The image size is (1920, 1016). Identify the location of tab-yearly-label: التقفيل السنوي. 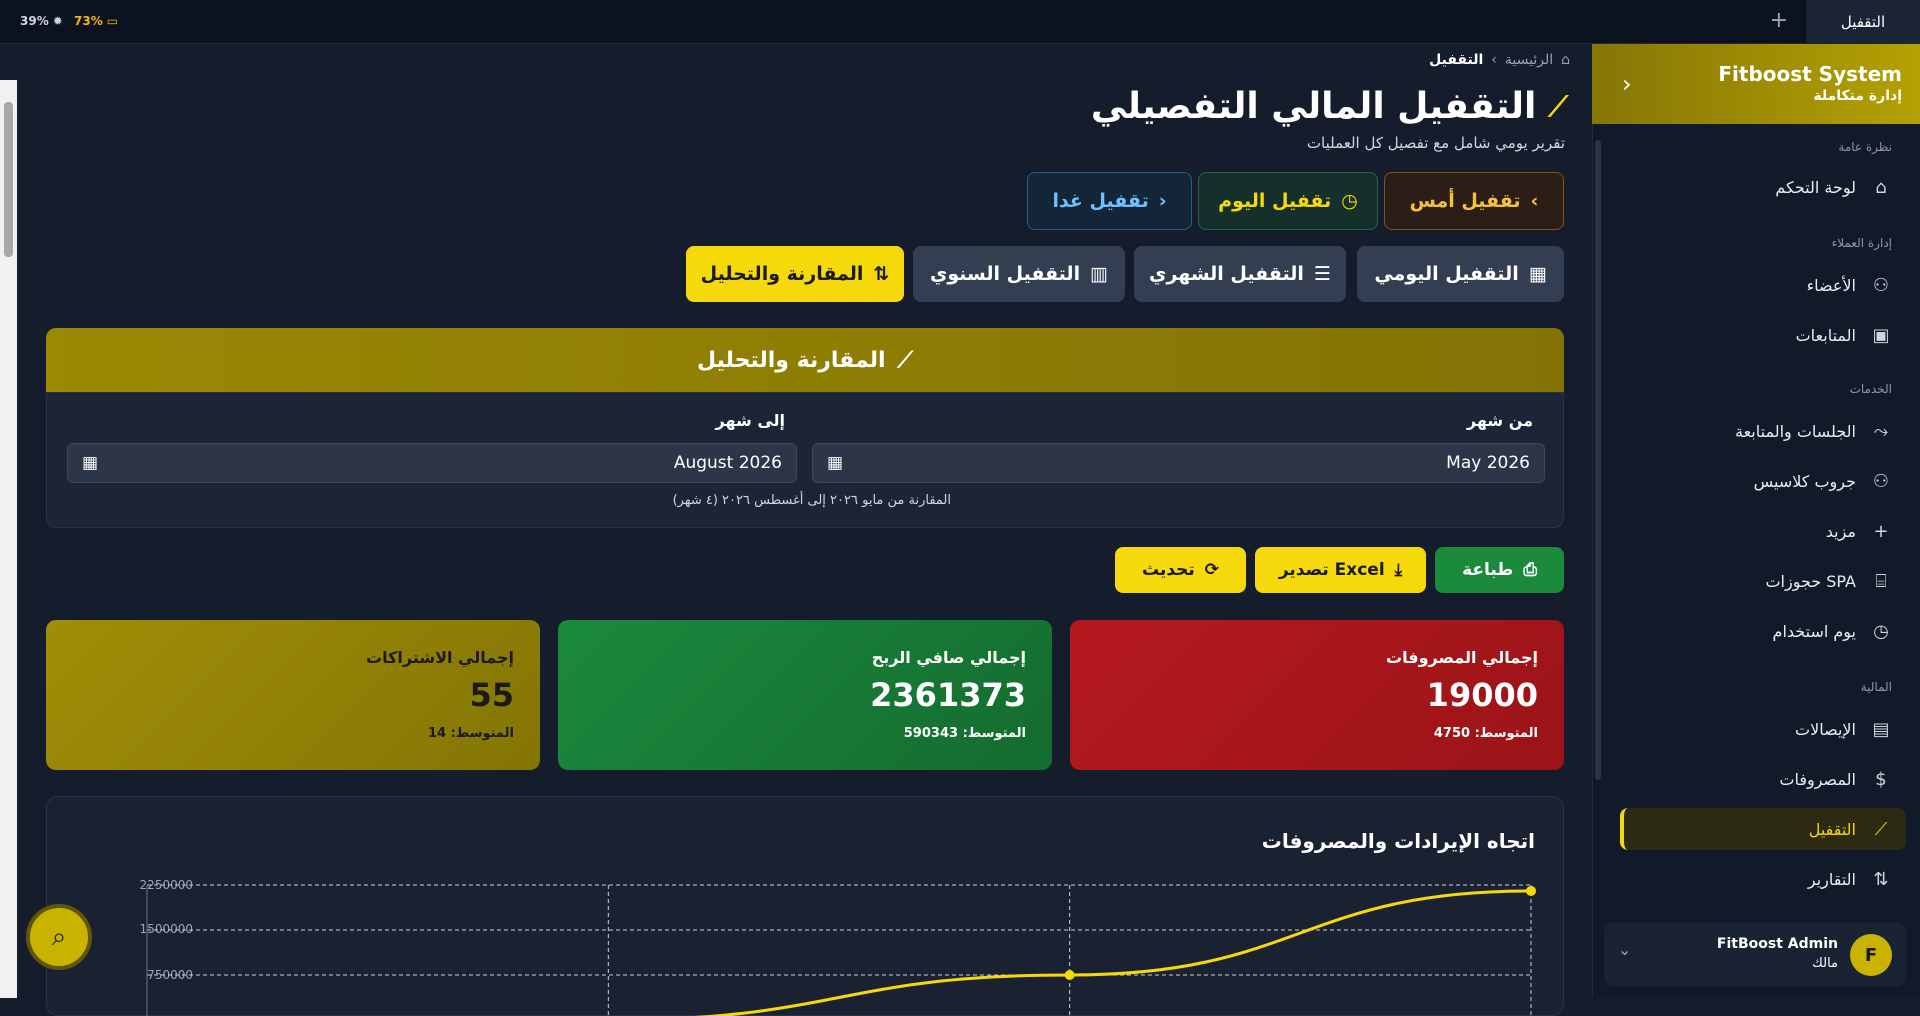
(1005, 274).